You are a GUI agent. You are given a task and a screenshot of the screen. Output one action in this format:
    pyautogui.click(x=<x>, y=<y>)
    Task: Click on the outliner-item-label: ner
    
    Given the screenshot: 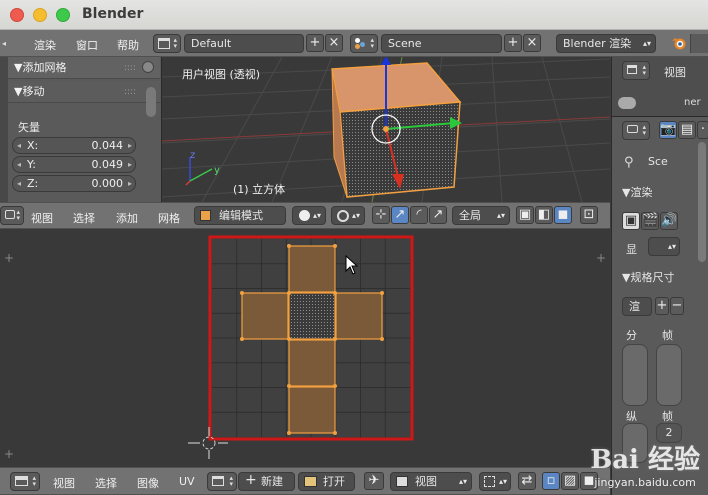 What is the action you would take?
    pyautogui.click(x=692, y=102)
    